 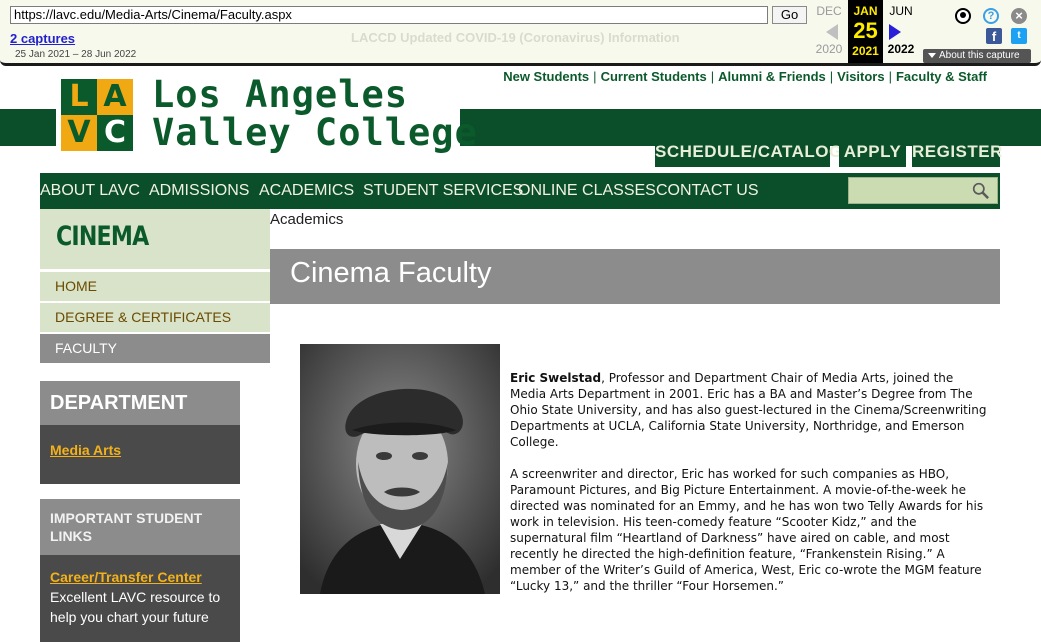 What do you see at coordinates (306, 191) in the screenshot?
I see `nav-academics: ACADEMICS` at bounding box center [306, 191].